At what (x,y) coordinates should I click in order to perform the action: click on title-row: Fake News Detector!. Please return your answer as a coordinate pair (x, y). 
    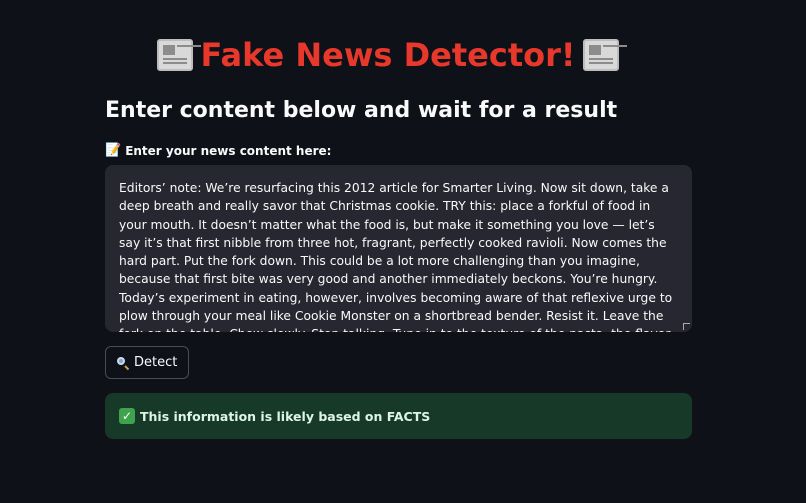
    Looking at the image, I should click on (388, 55).